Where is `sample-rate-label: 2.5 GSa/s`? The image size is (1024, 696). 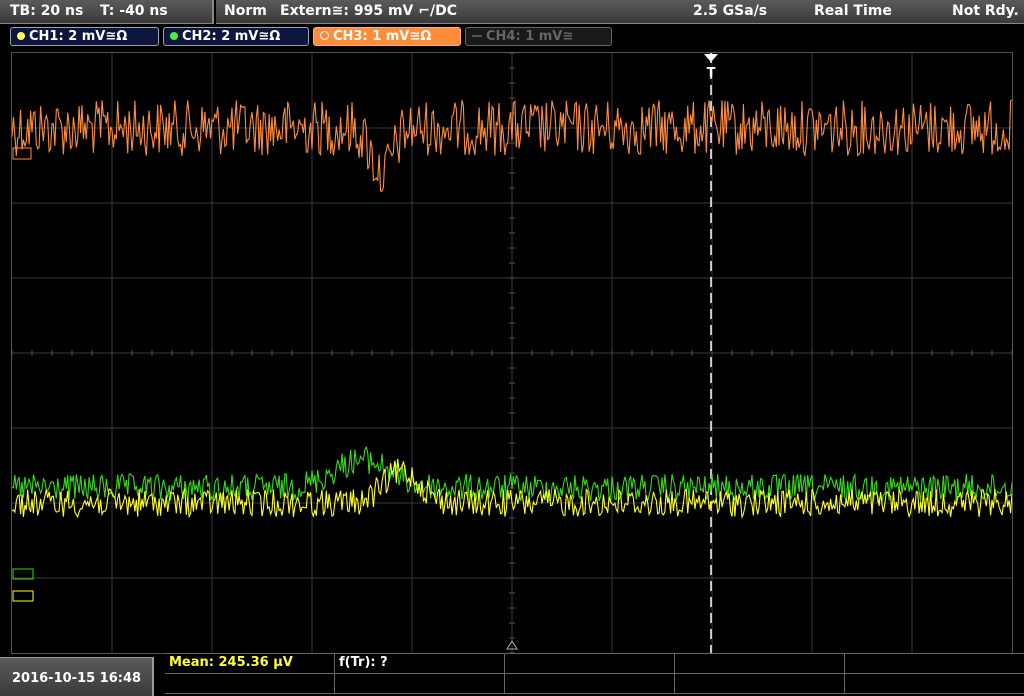
sample-rate-label: 2.5 GSa/s is located at coordinates (730, 11).